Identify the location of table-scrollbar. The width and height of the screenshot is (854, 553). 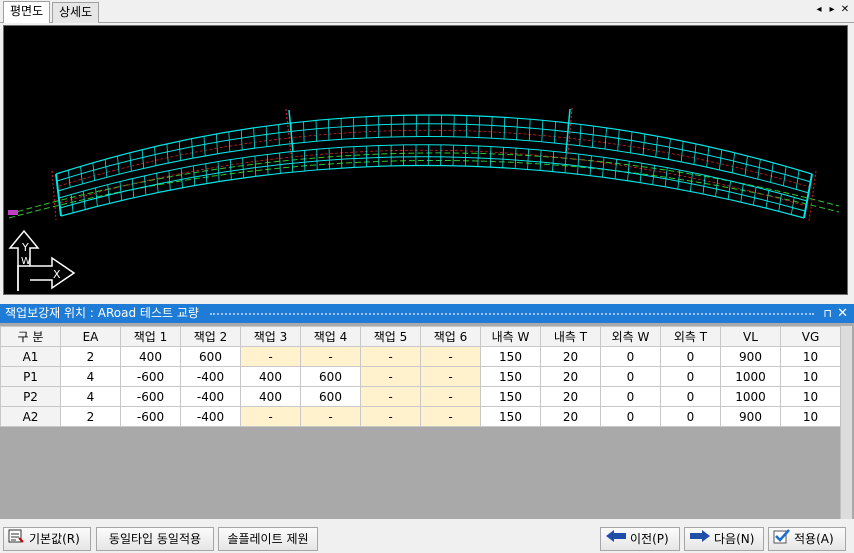
(846, 422).